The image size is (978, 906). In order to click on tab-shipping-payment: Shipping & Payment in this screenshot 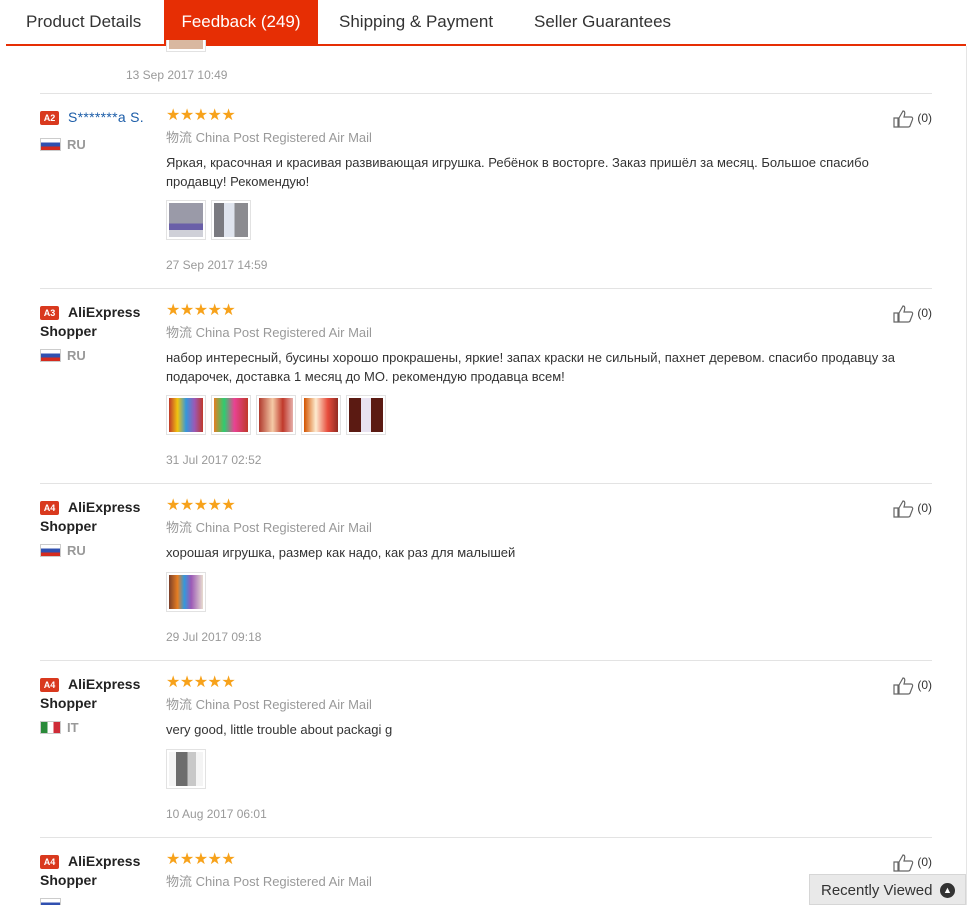, I will do `click(416, 22)`.